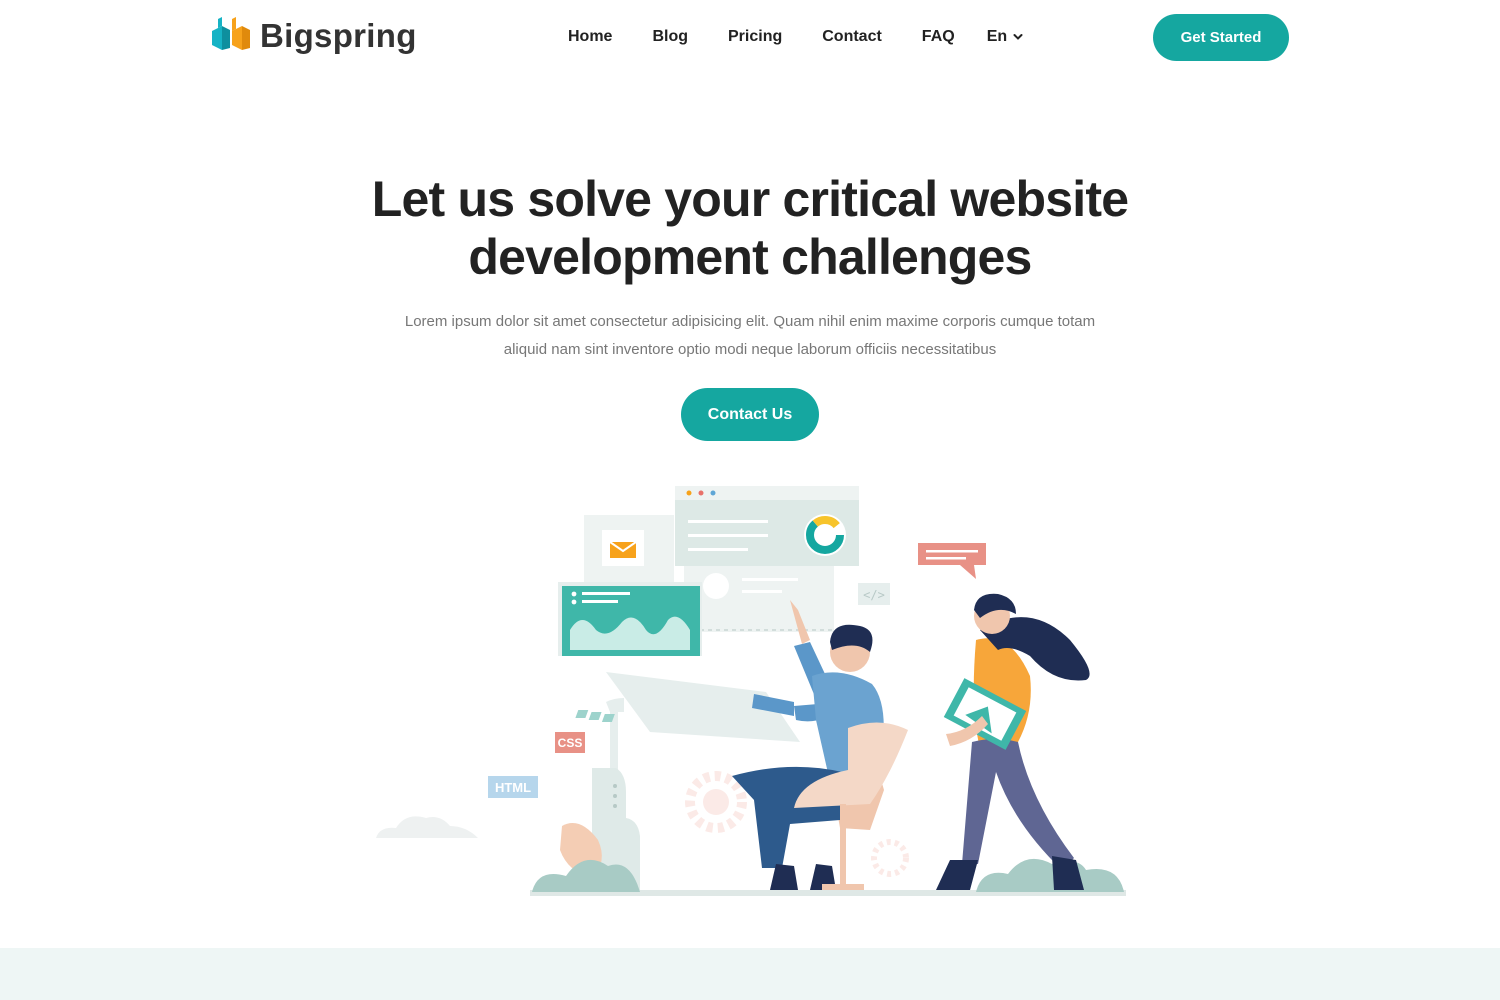 This screenshot has width=1500, height=1000. Describe the element at coordinates (1221, 37) in the screenshot. I see `get-started-button: Get Started` at that location.